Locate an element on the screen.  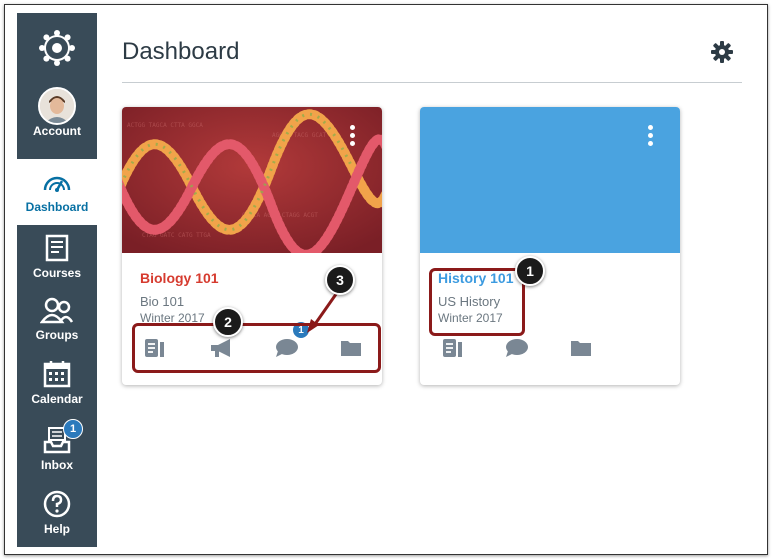
nav-label-groups: Groups is located at coordinates (57, 335).